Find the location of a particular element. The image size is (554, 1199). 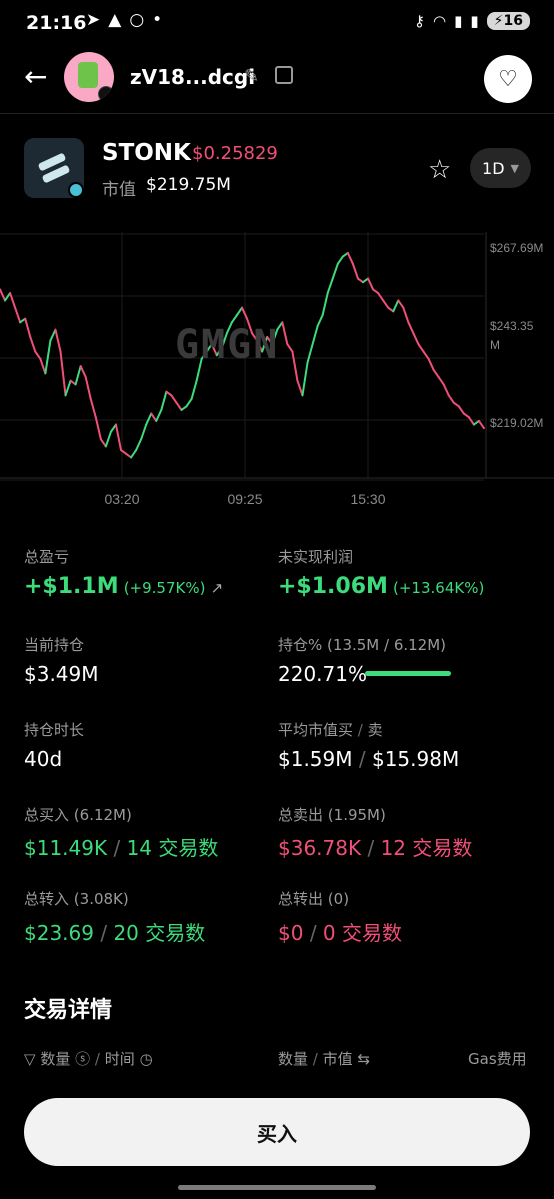

y-tick-label: $219.02M is located at coordinates (516, 423).